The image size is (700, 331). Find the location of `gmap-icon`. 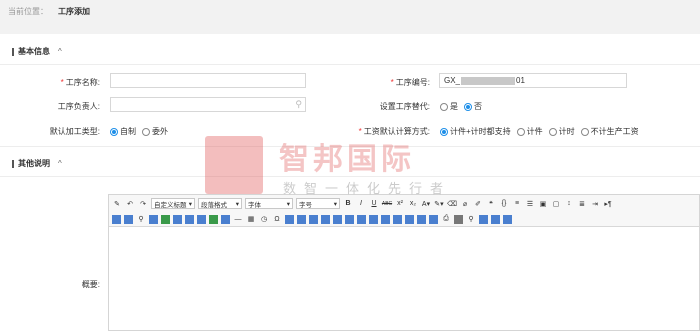

gmap-icon is located at coordinates (213, 219).